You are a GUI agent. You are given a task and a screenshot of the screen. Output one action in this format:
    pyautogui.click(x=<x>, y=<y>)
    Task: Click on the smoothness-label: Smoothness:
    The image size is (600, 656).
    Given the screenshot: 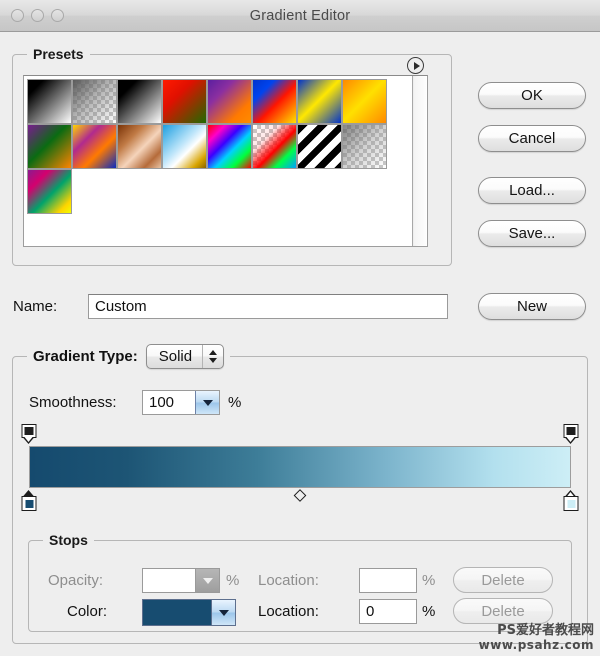 What is the action you would take?
    pyautogui.click(x=73, y=402)
    